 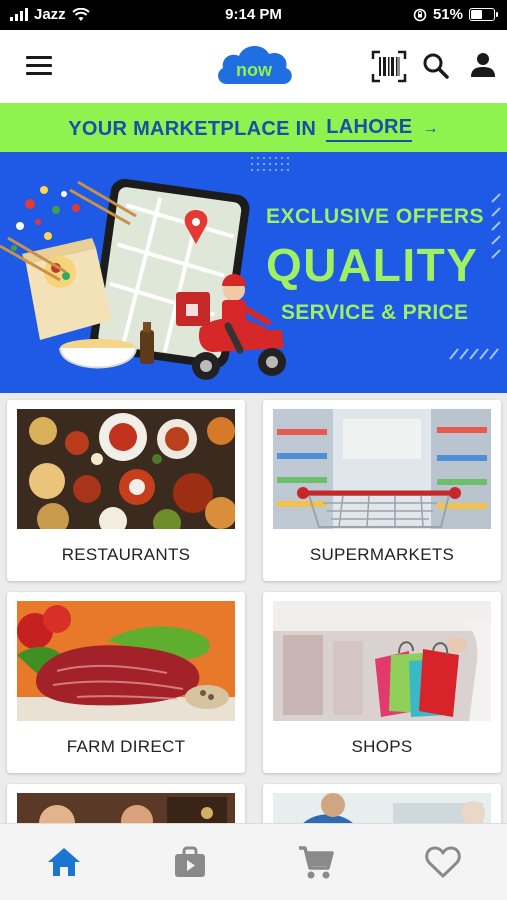 I want to click on battery-percent: 51%, so click(x=447, y=14).